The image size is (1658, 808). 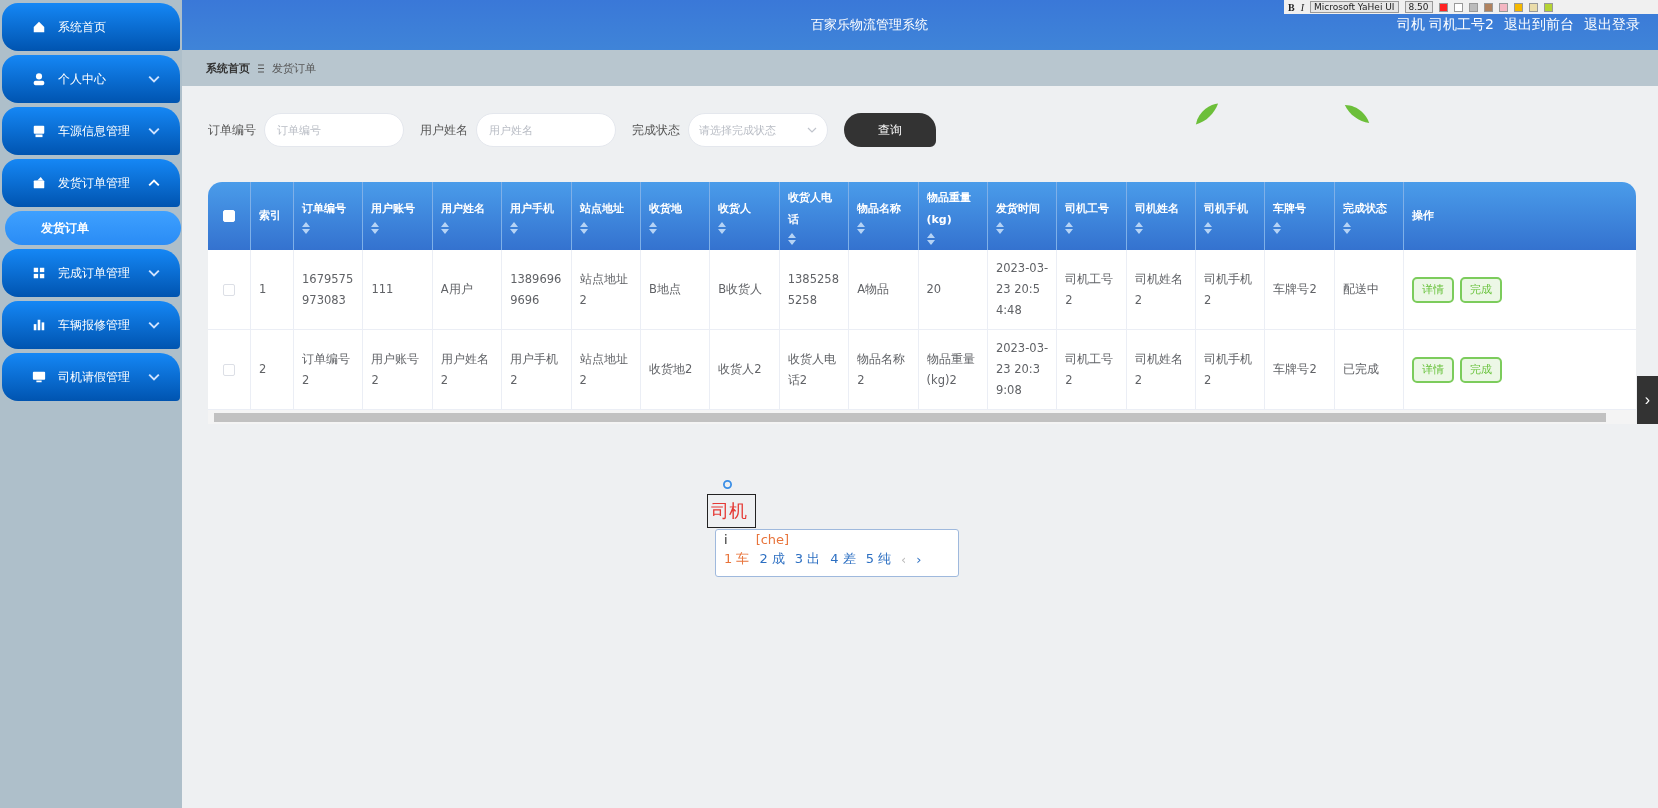 What do you see at coordinates (546, 130) in the screenshot?
I see `search-field: 用户姓名` at bounding box center [546, 130].